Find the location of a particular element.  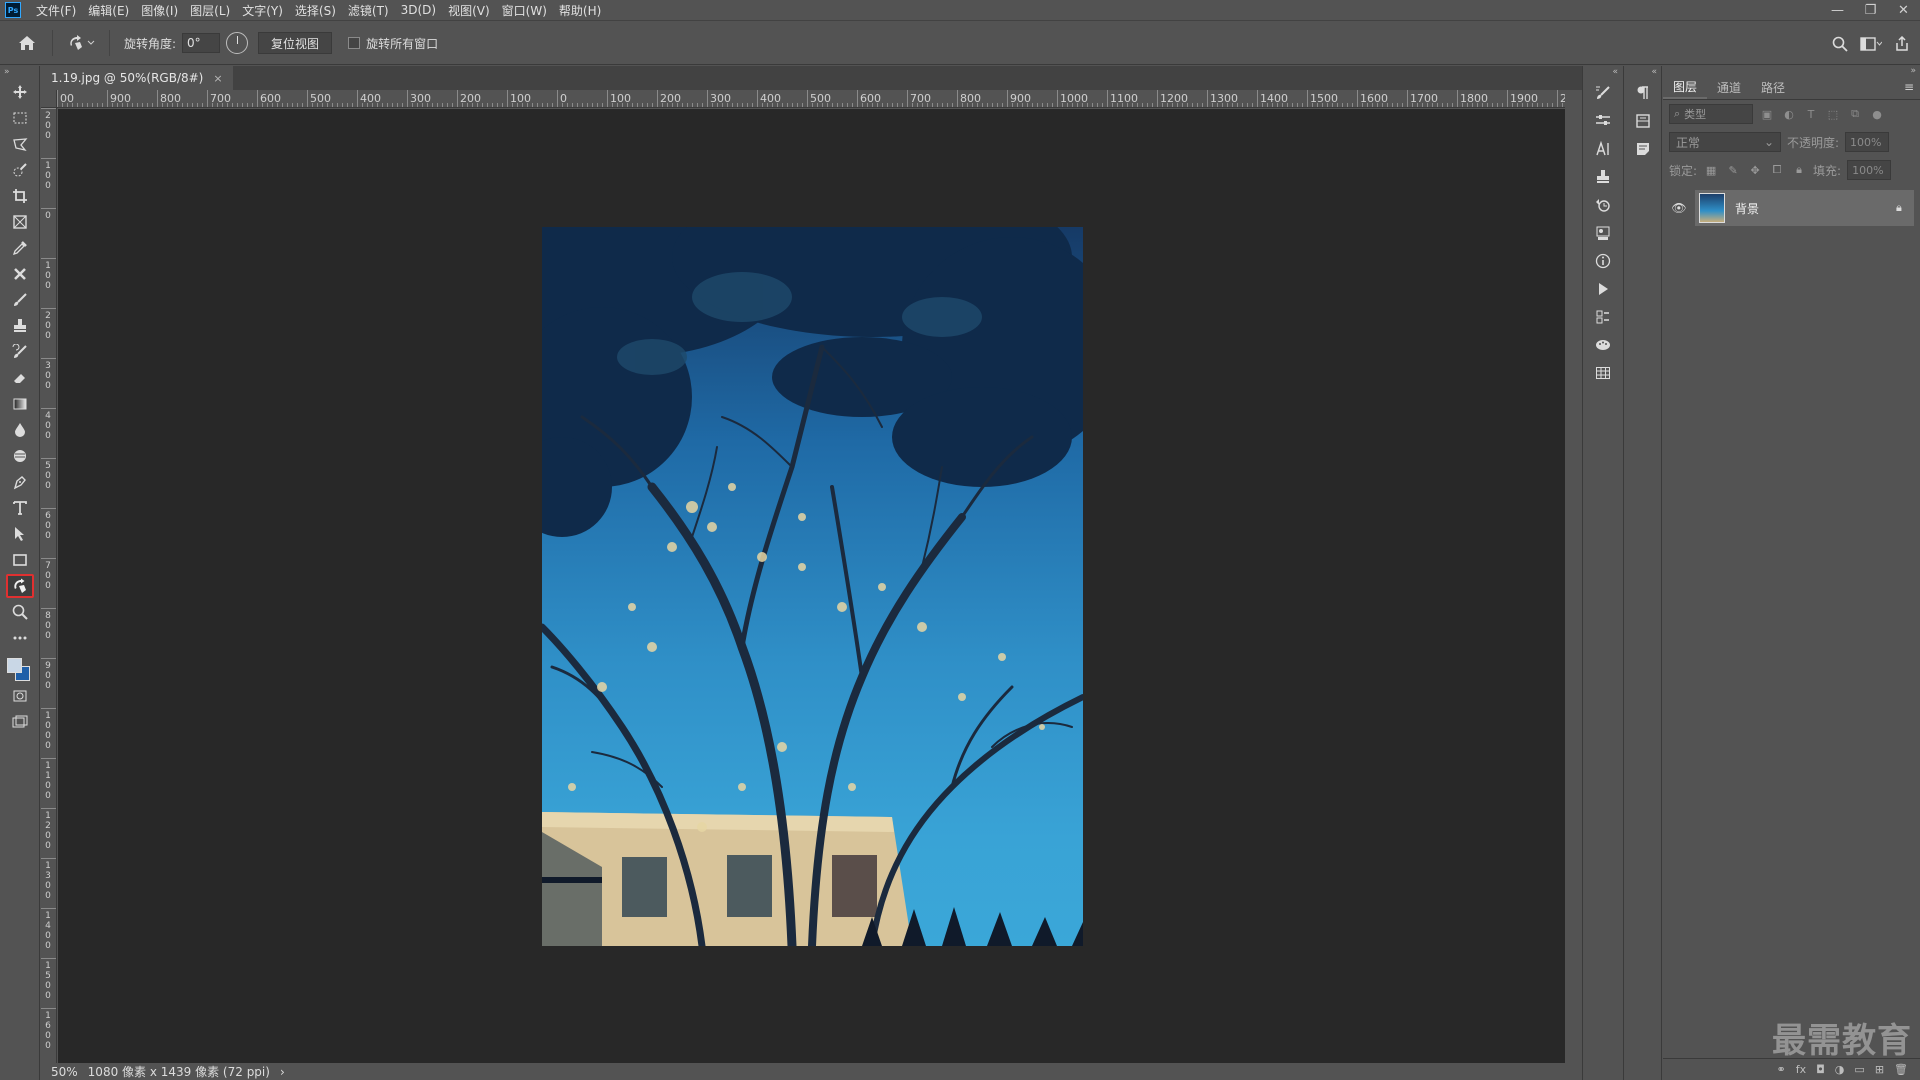

screen-mode-button is located at coordinates (20, 722).